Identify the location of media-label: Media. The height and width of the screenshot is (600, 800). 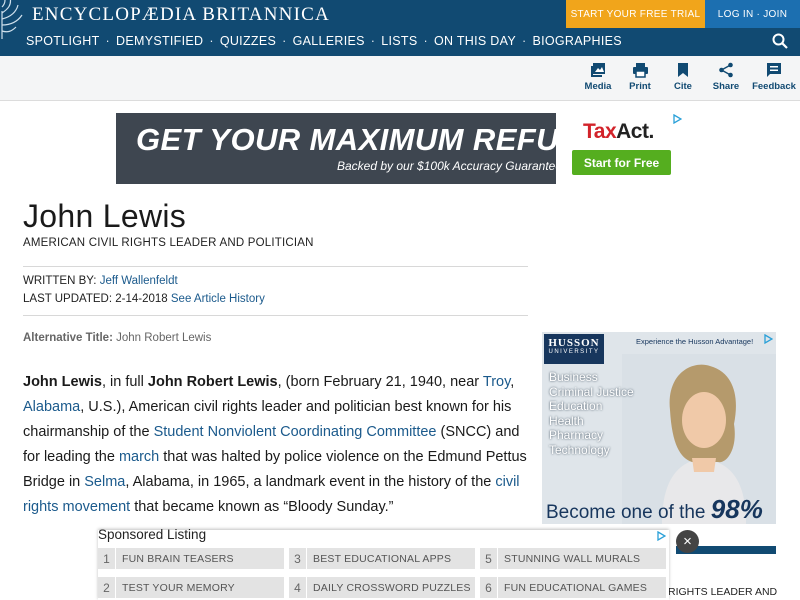
(598, 86).